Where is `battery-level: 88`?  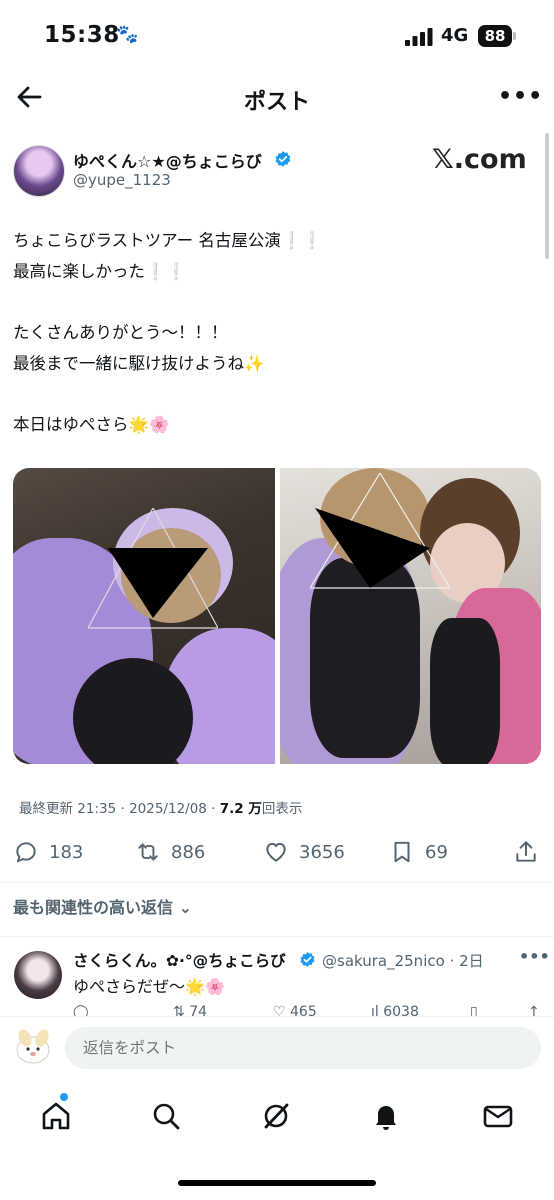 battery-level: 88 is located at coordinates (495, 36).